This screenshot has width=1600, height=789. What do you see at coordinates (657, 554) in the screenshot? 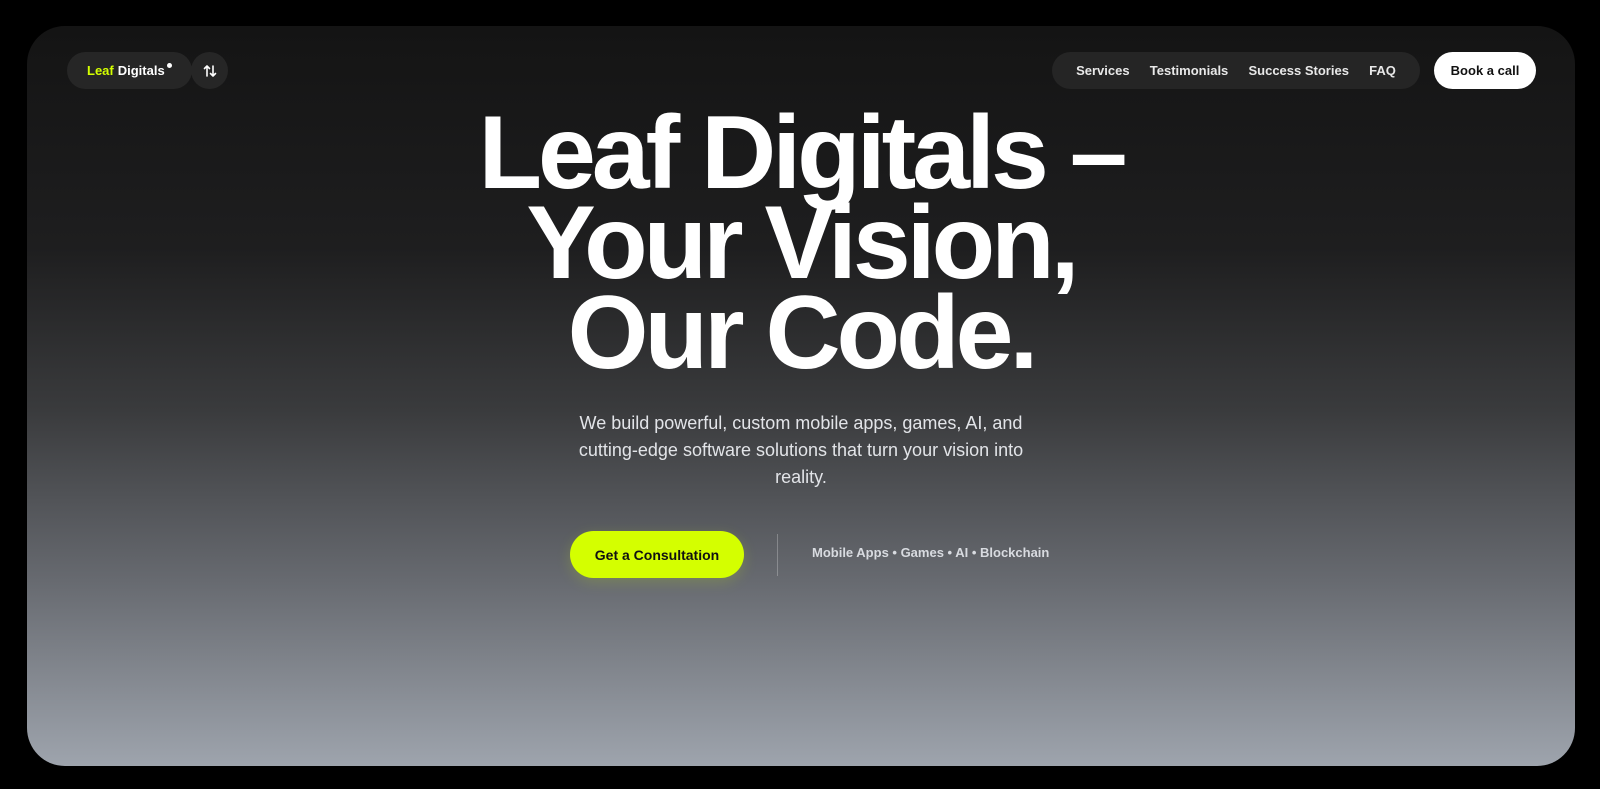
I see `get-consultation-button: Get a Consultation` at bounding box center [657, 554].